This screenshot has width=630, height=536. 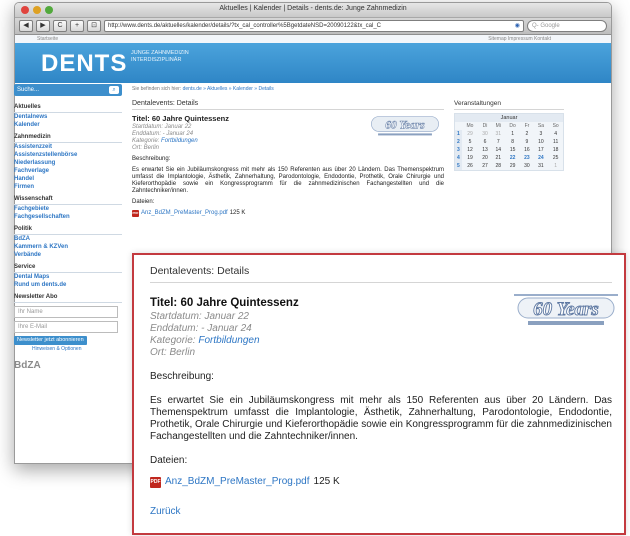 I want to click on site-tagline: JUNGE ZAHNMEDIZIN INTERDISZIPLINÄR, so click(x=160, y=56).